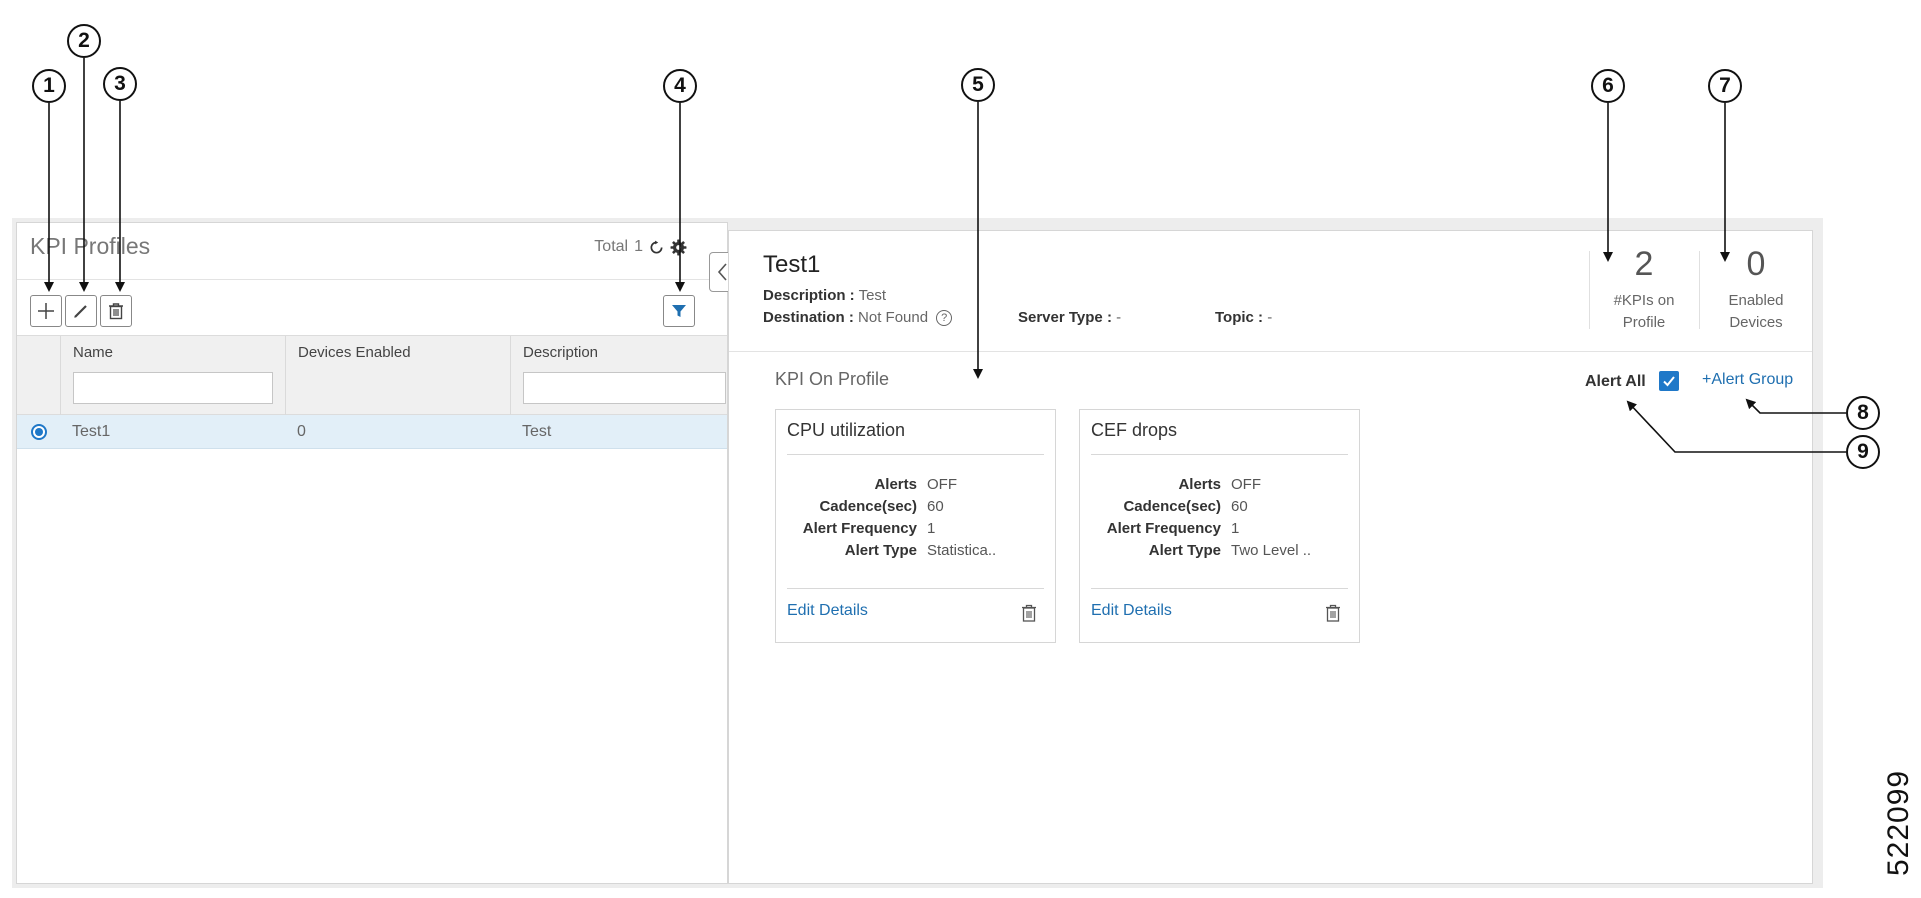 The width and height of the screenshot is (1921, 898). What do you see at coordinates (962, 550) in the screenshot?
I see `field-value: Statistica..` at bounding box center [962, 550].